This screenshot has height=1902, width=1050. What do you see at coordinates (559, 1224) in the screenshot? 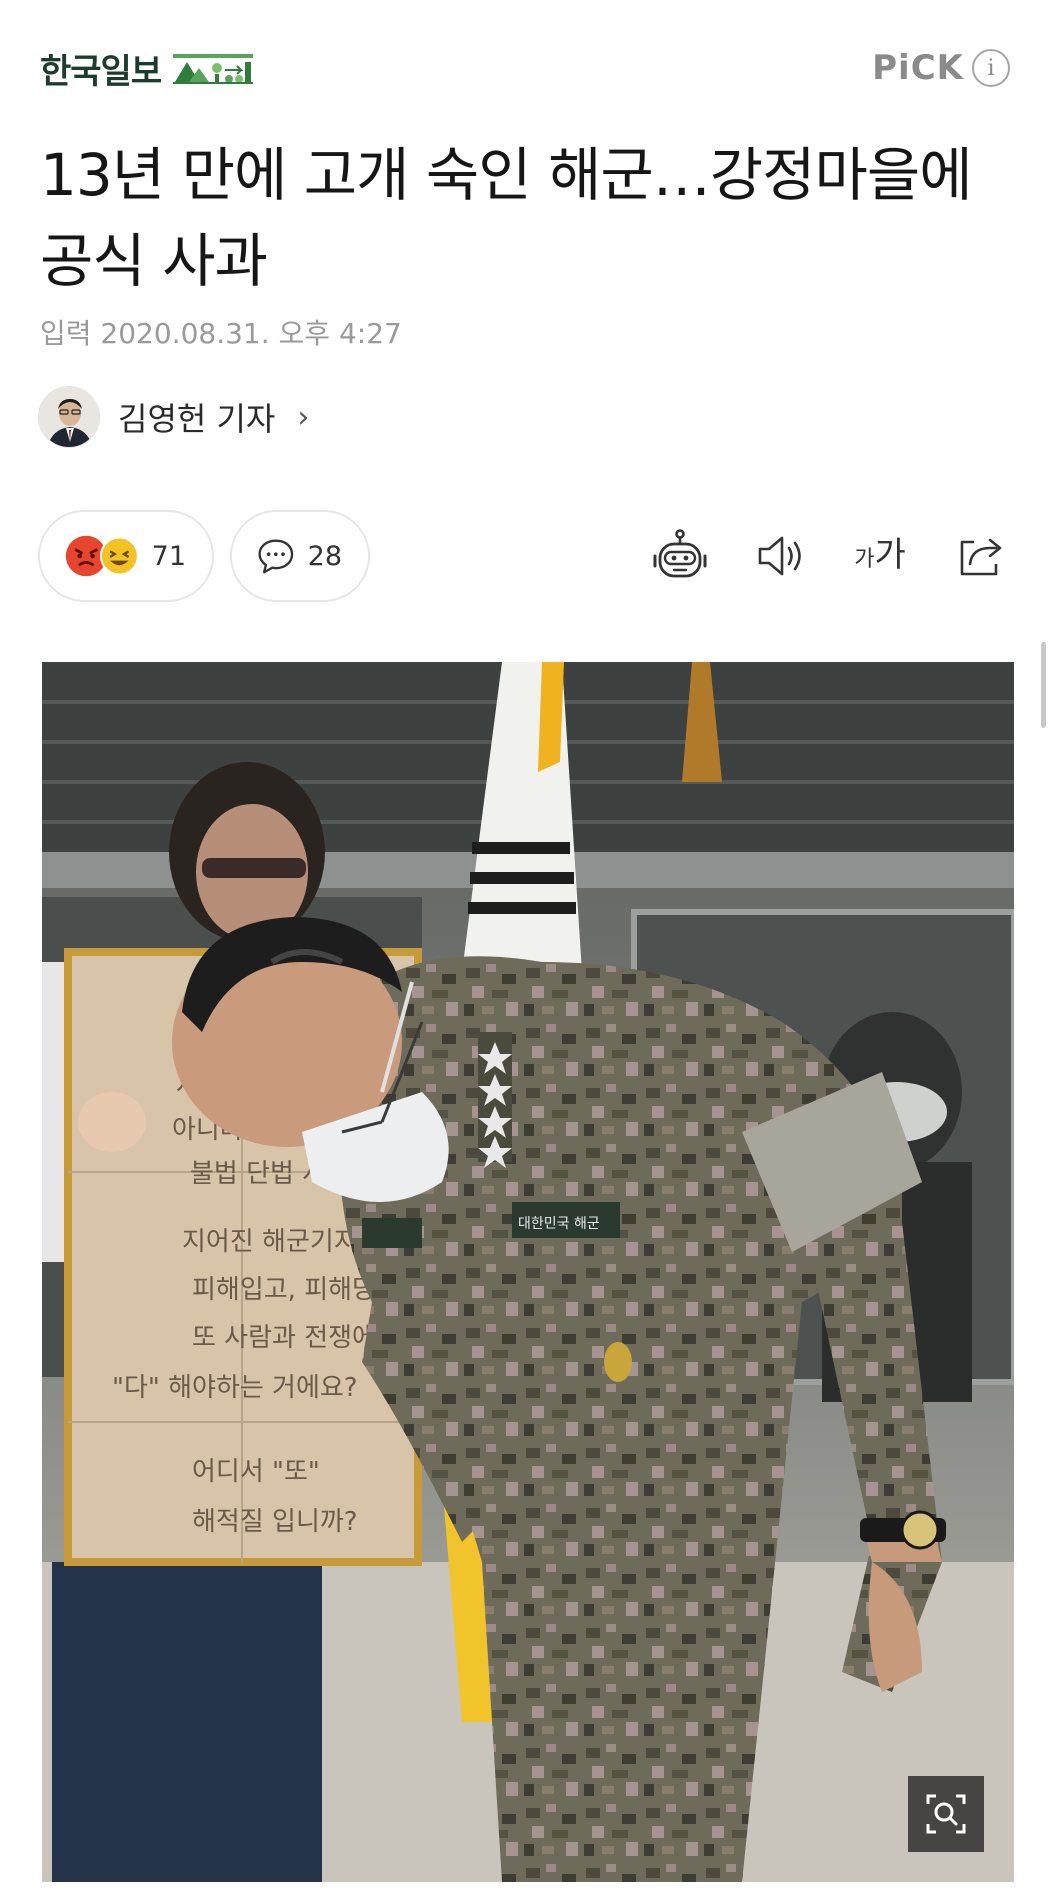
I see `name-tag: 대한민국 해군` at bounding box center [559, 1224].